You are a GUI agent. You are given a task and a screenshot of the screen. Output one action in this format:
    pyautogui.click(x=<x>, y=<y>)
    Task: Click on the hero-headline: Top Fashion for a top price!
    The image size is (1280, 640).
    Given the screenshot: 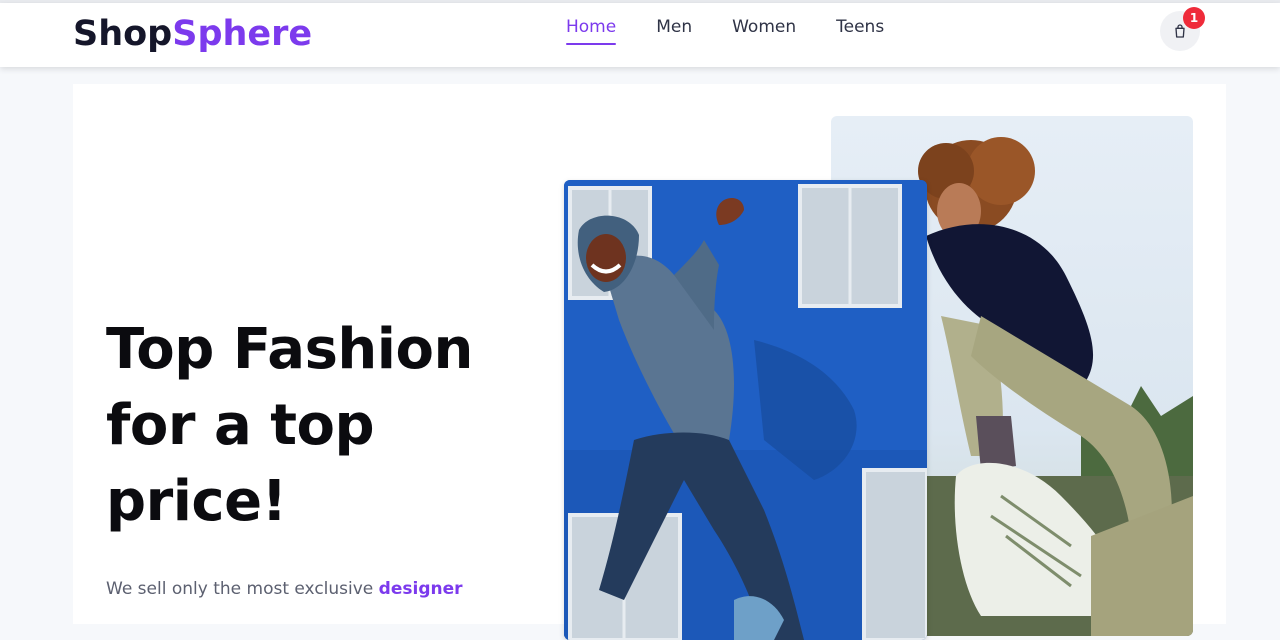 What is the action you would take?
    pyautogui.click(x=289, y=425)
    